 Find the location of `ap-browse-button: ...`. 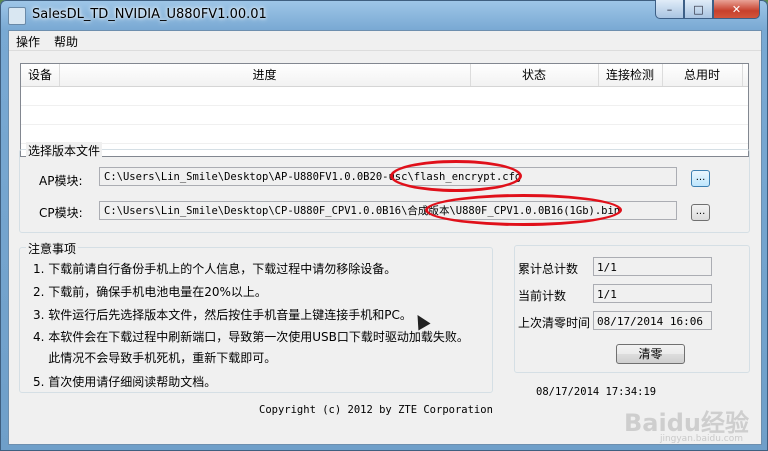

ap-browse-button: ... is located at coordinates (700, 178).